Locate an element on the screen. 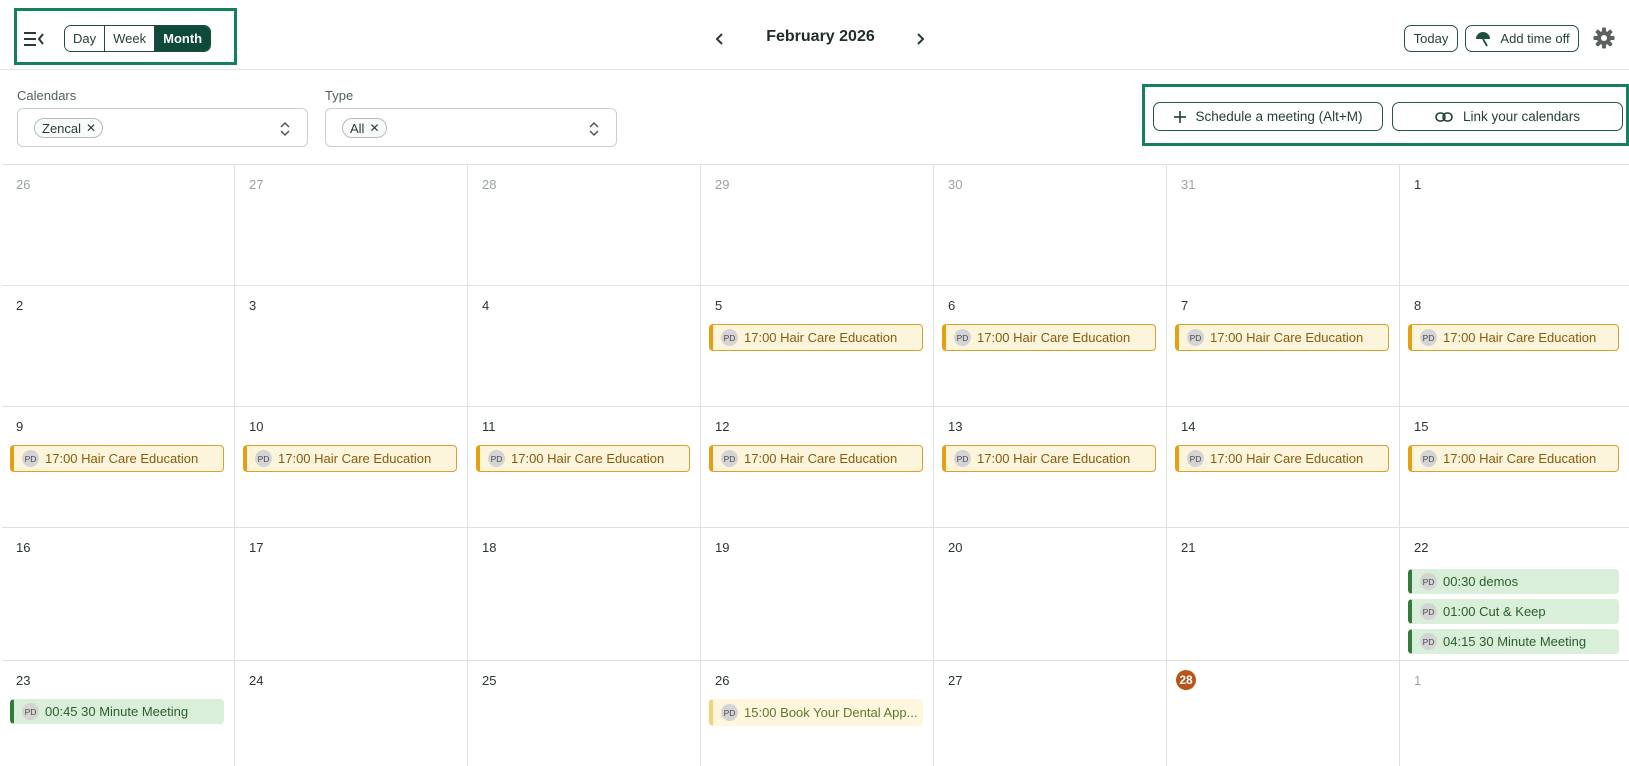 The width and height of the screenshot is (1629, 766). calendar-event: PD 04:15 30 Minute Meeting is located at coordinates (1513, 641).